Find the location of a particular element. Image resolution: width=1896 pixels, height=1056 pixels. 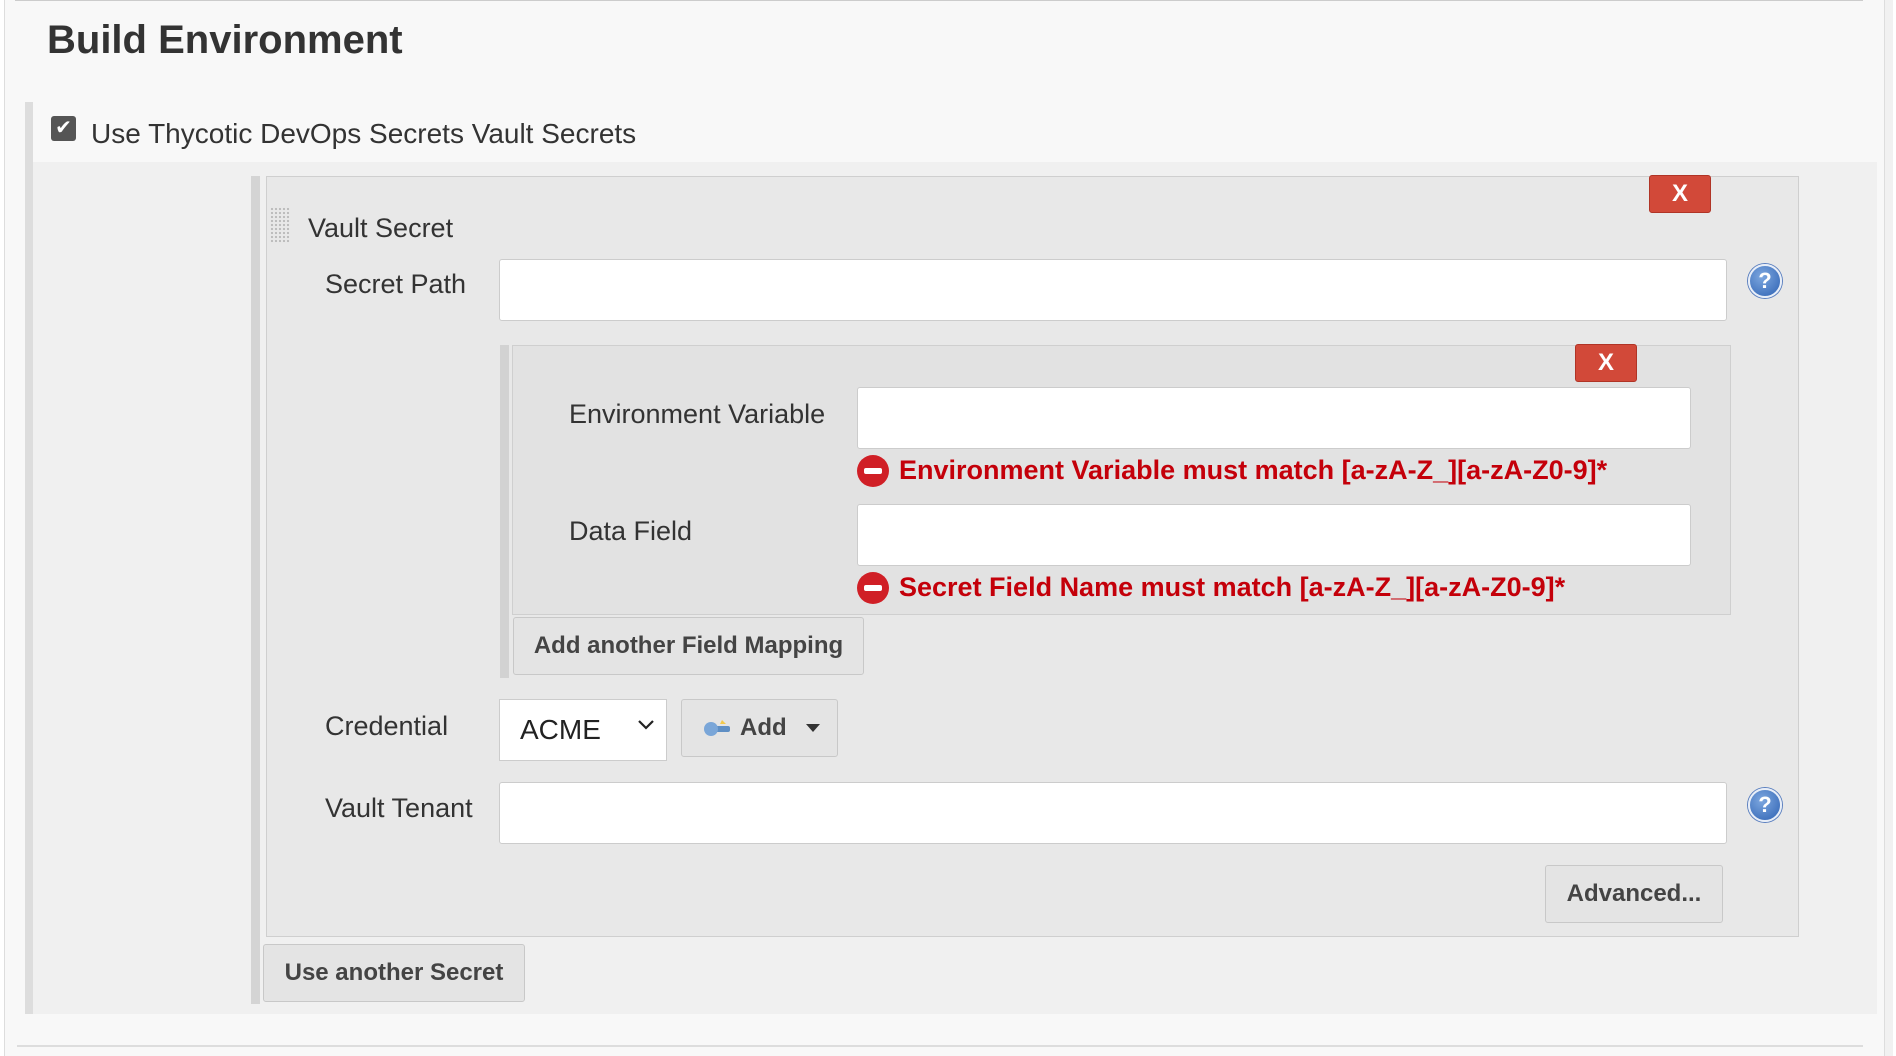

add-credential-button: Add is located at coordinates (759, 728).